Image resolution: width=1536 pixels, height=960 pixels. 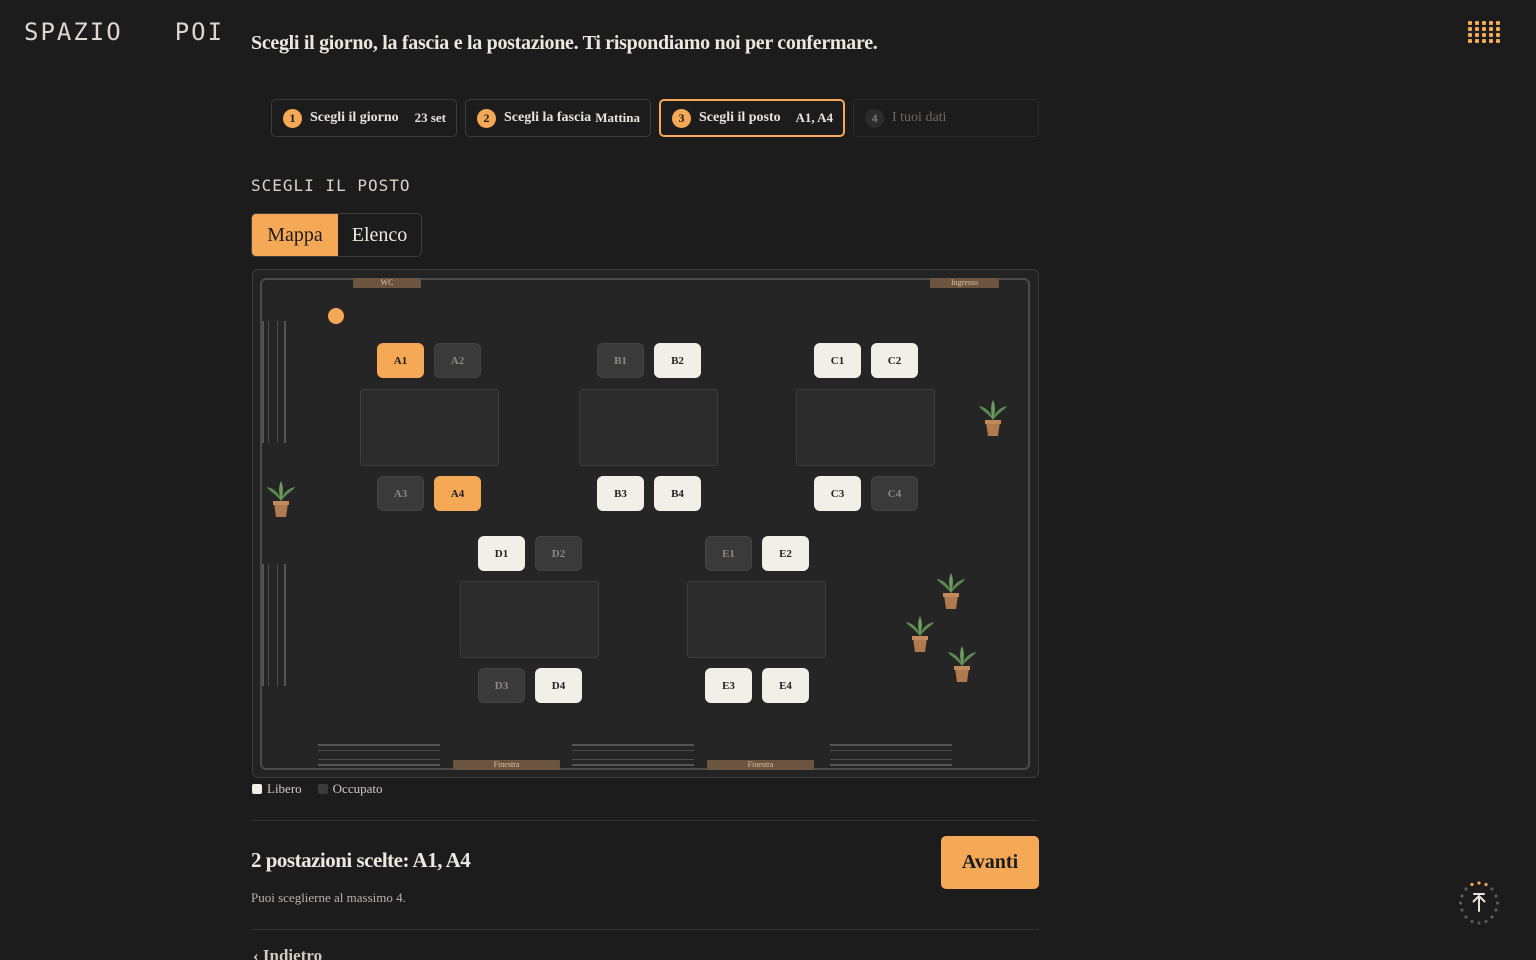 What do you see at coordinates (620, 360) in the screenshot?
I see `seat-b1: B1` at bounding box center [620, 360].